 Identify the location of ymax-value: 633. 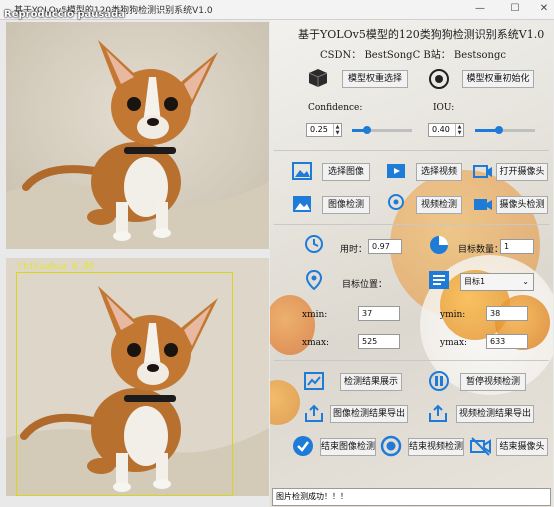
(507, 341).